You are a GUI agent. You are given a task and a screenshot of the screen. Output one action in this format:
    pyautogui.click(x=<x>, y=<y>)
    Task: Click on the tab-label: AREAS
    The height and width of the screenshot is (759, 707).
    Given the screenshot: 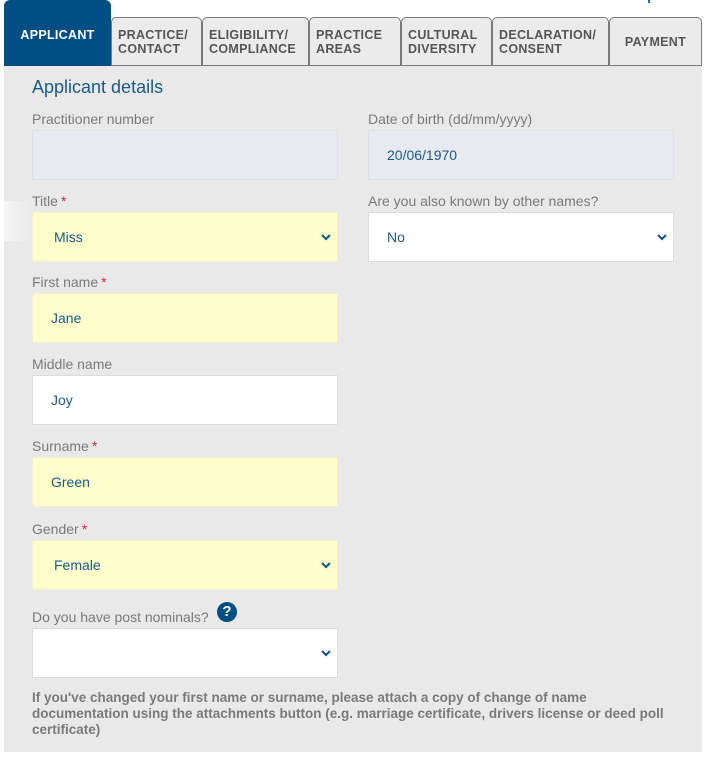 What is the action you would take?
    pyautogui.click(x=339, y=49)
    